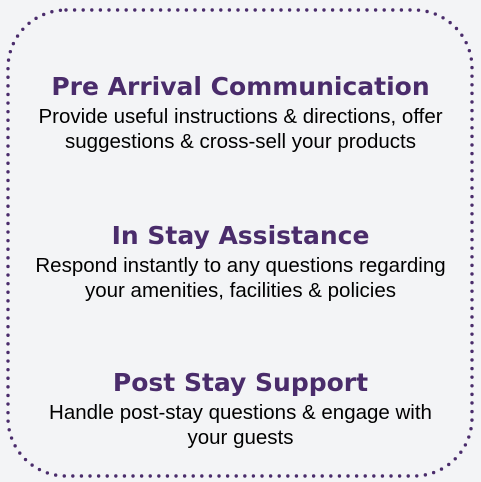 This screenshot has width=481, height=482. I want to click on section-title-post-stay: Post Stay Support, so click(240, 382).